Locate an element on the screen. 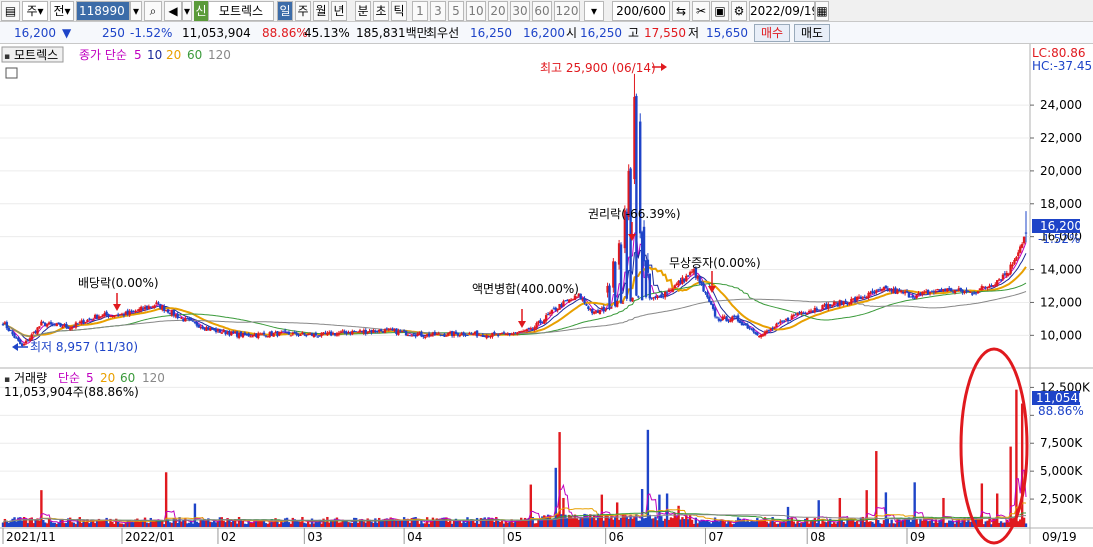 This screenshot has width=1093, height=547. code-input: 118990 is located at coordinates (103, 11).